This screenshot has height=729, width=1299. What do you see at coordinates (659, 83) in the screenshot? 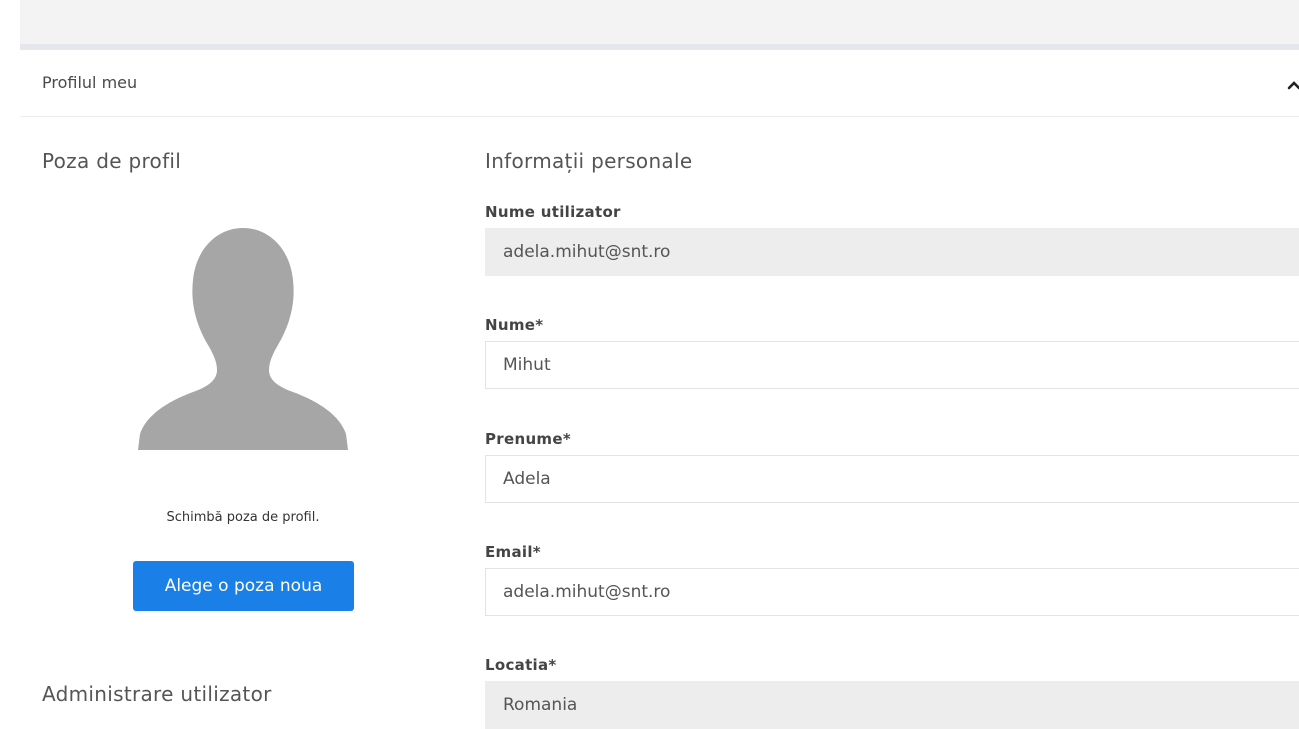
I see `panel-header: Profilul meu` at bounding box center [659, 83].